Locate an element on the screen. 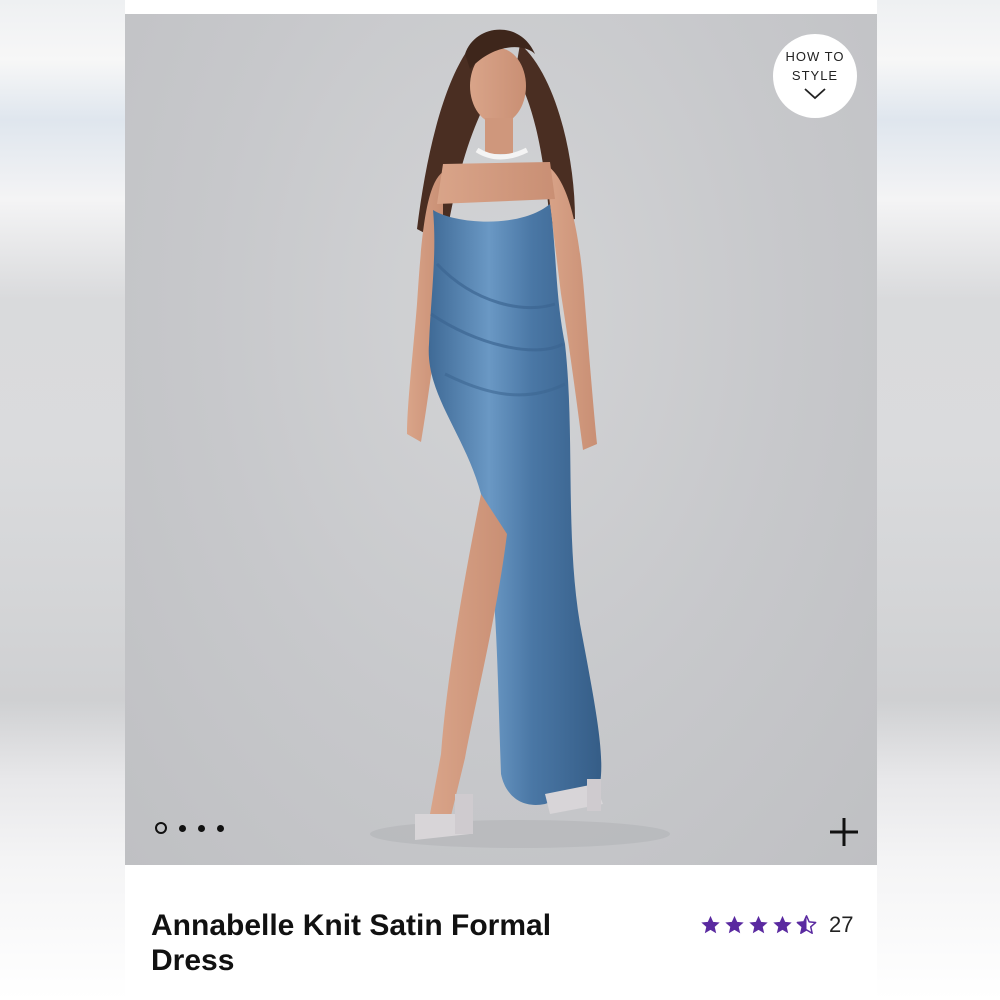  gallery-pagination is located at coordinates (189, 828).